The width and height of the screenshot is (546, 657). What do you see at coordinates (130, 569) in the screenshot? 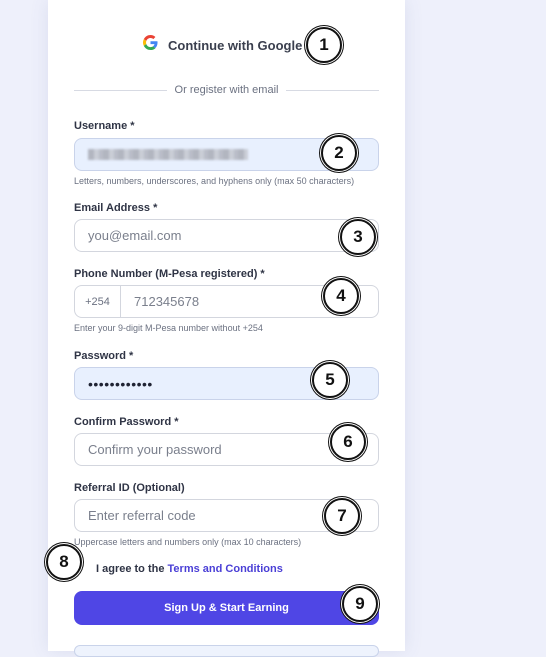
I see `terms-prefix-text: I agree to the` at bounding box center [130, 569].